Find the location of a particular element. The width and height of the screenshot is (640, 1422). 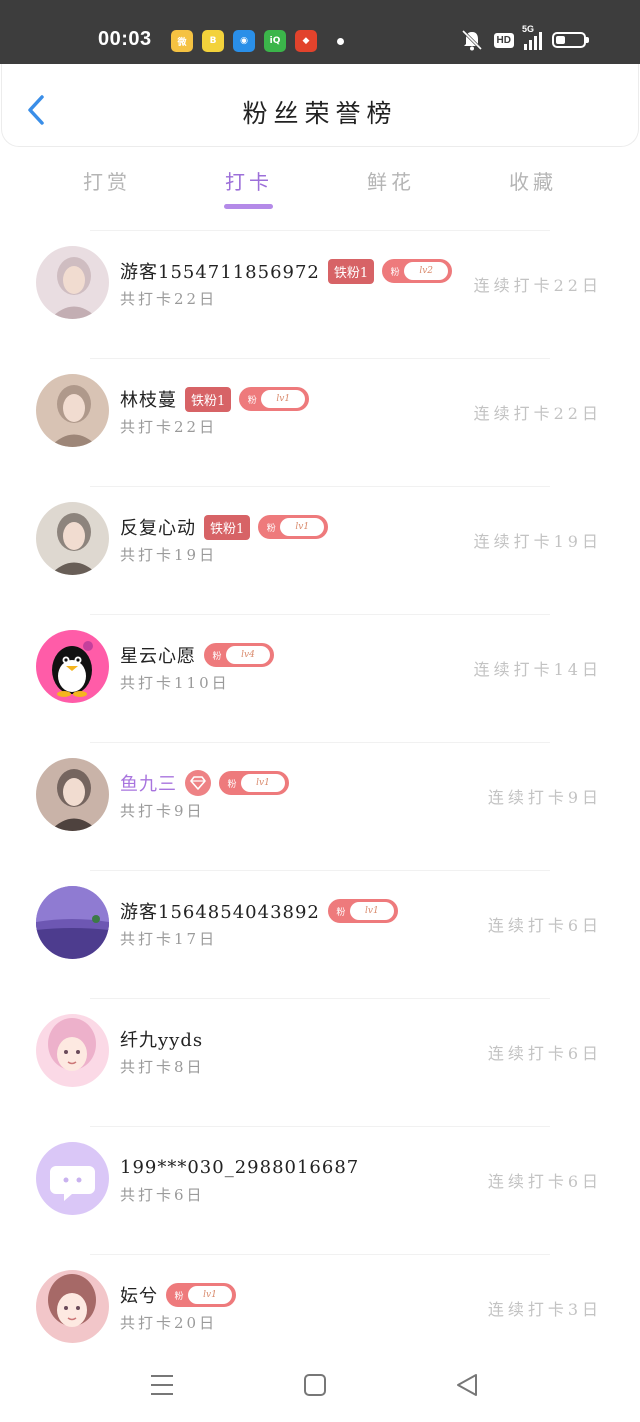

battery-icon is located at coordinates (570, 40).